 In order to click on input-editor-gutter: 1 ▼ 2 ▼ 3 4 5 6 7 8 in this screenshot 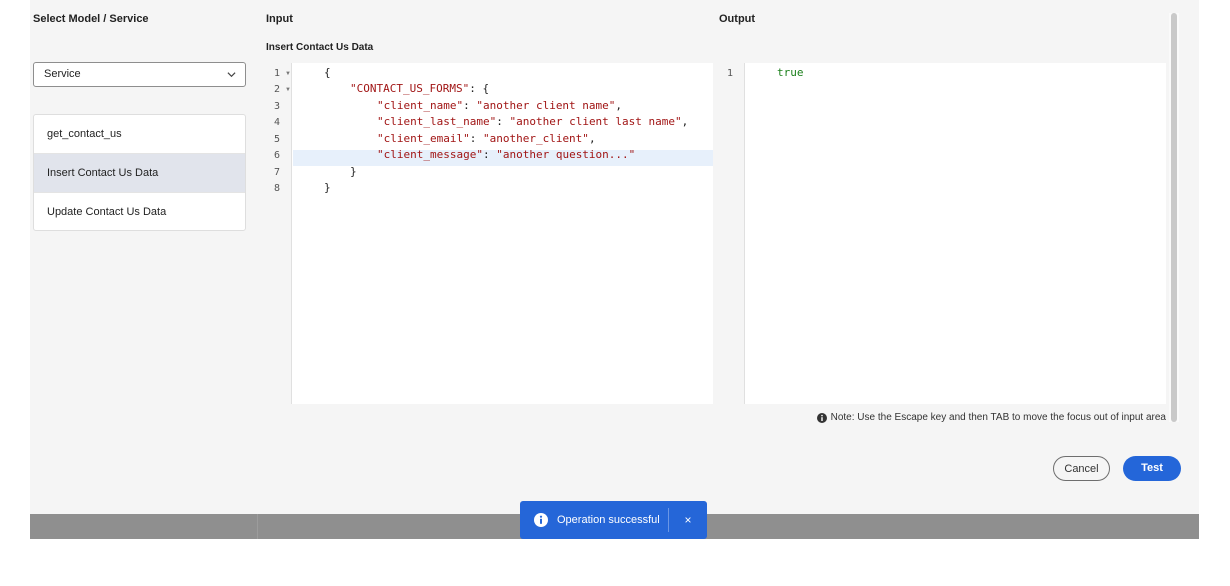, I will do `click(276, 233)`.